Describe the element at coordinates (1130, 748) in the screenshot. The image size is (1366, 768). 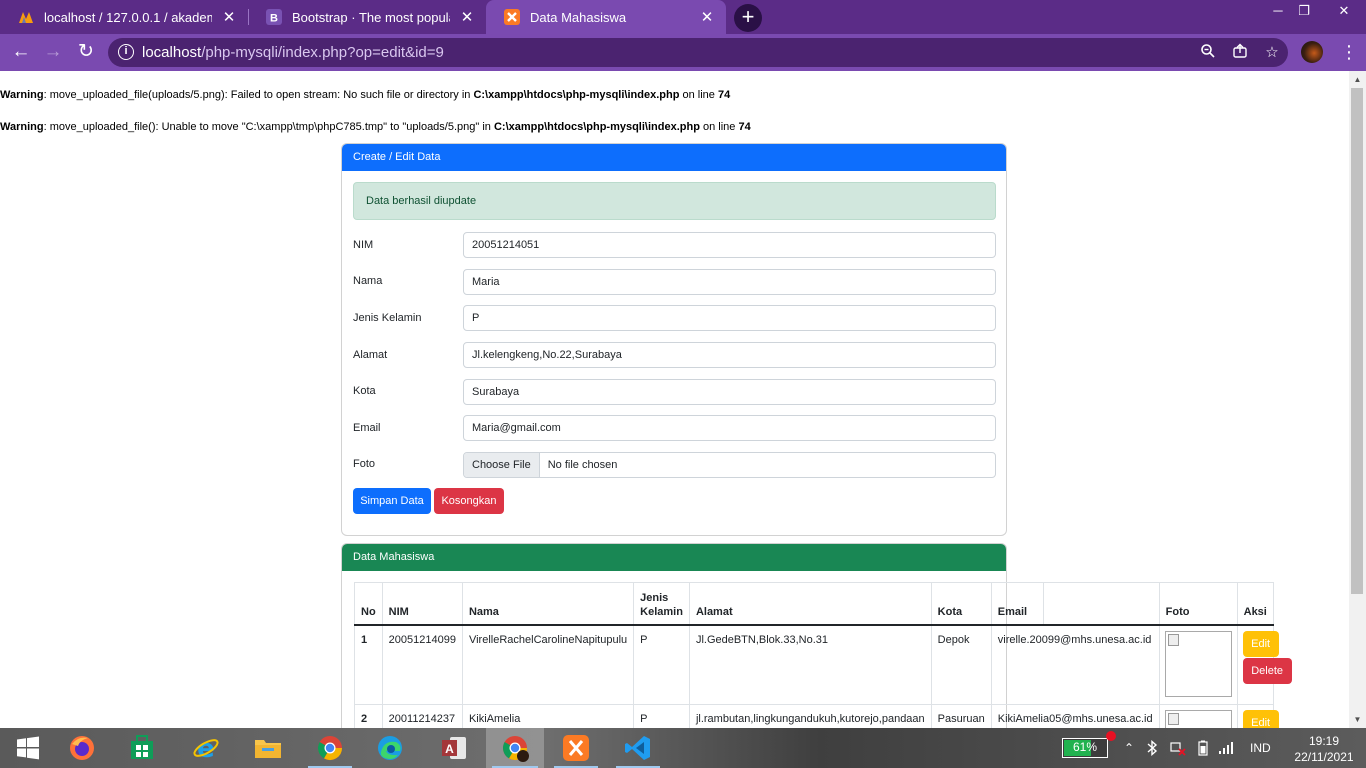
I see `show-hidden-icons-icon: ⌃` at that location.